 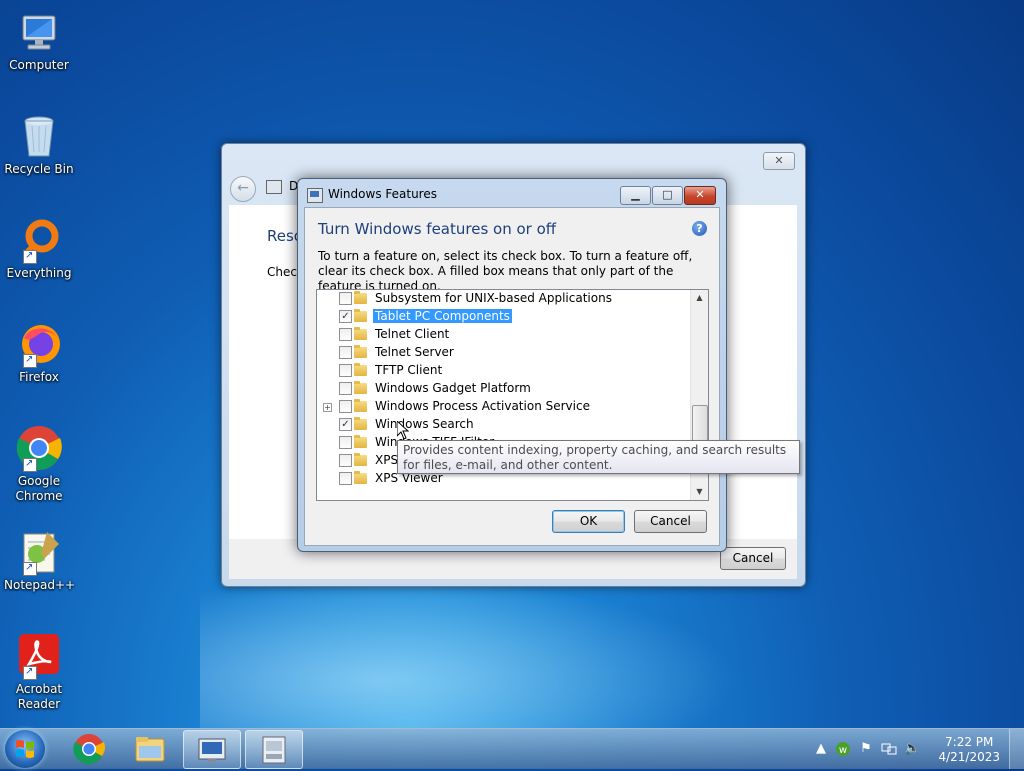 I want to click on feature-row: ✓ Windows Search, so click(x=503, y=425).